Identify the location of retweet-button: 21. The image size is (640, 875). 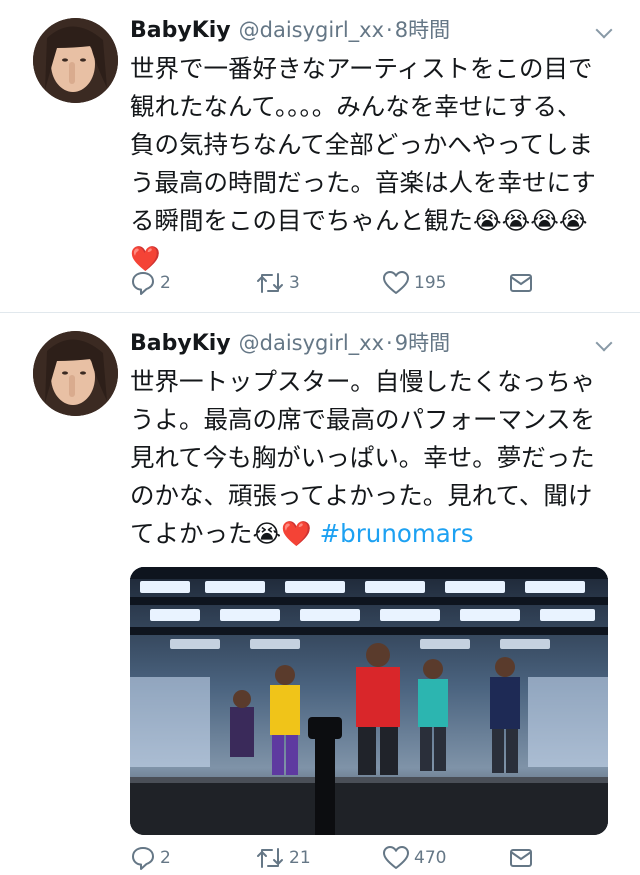
(283, 858).